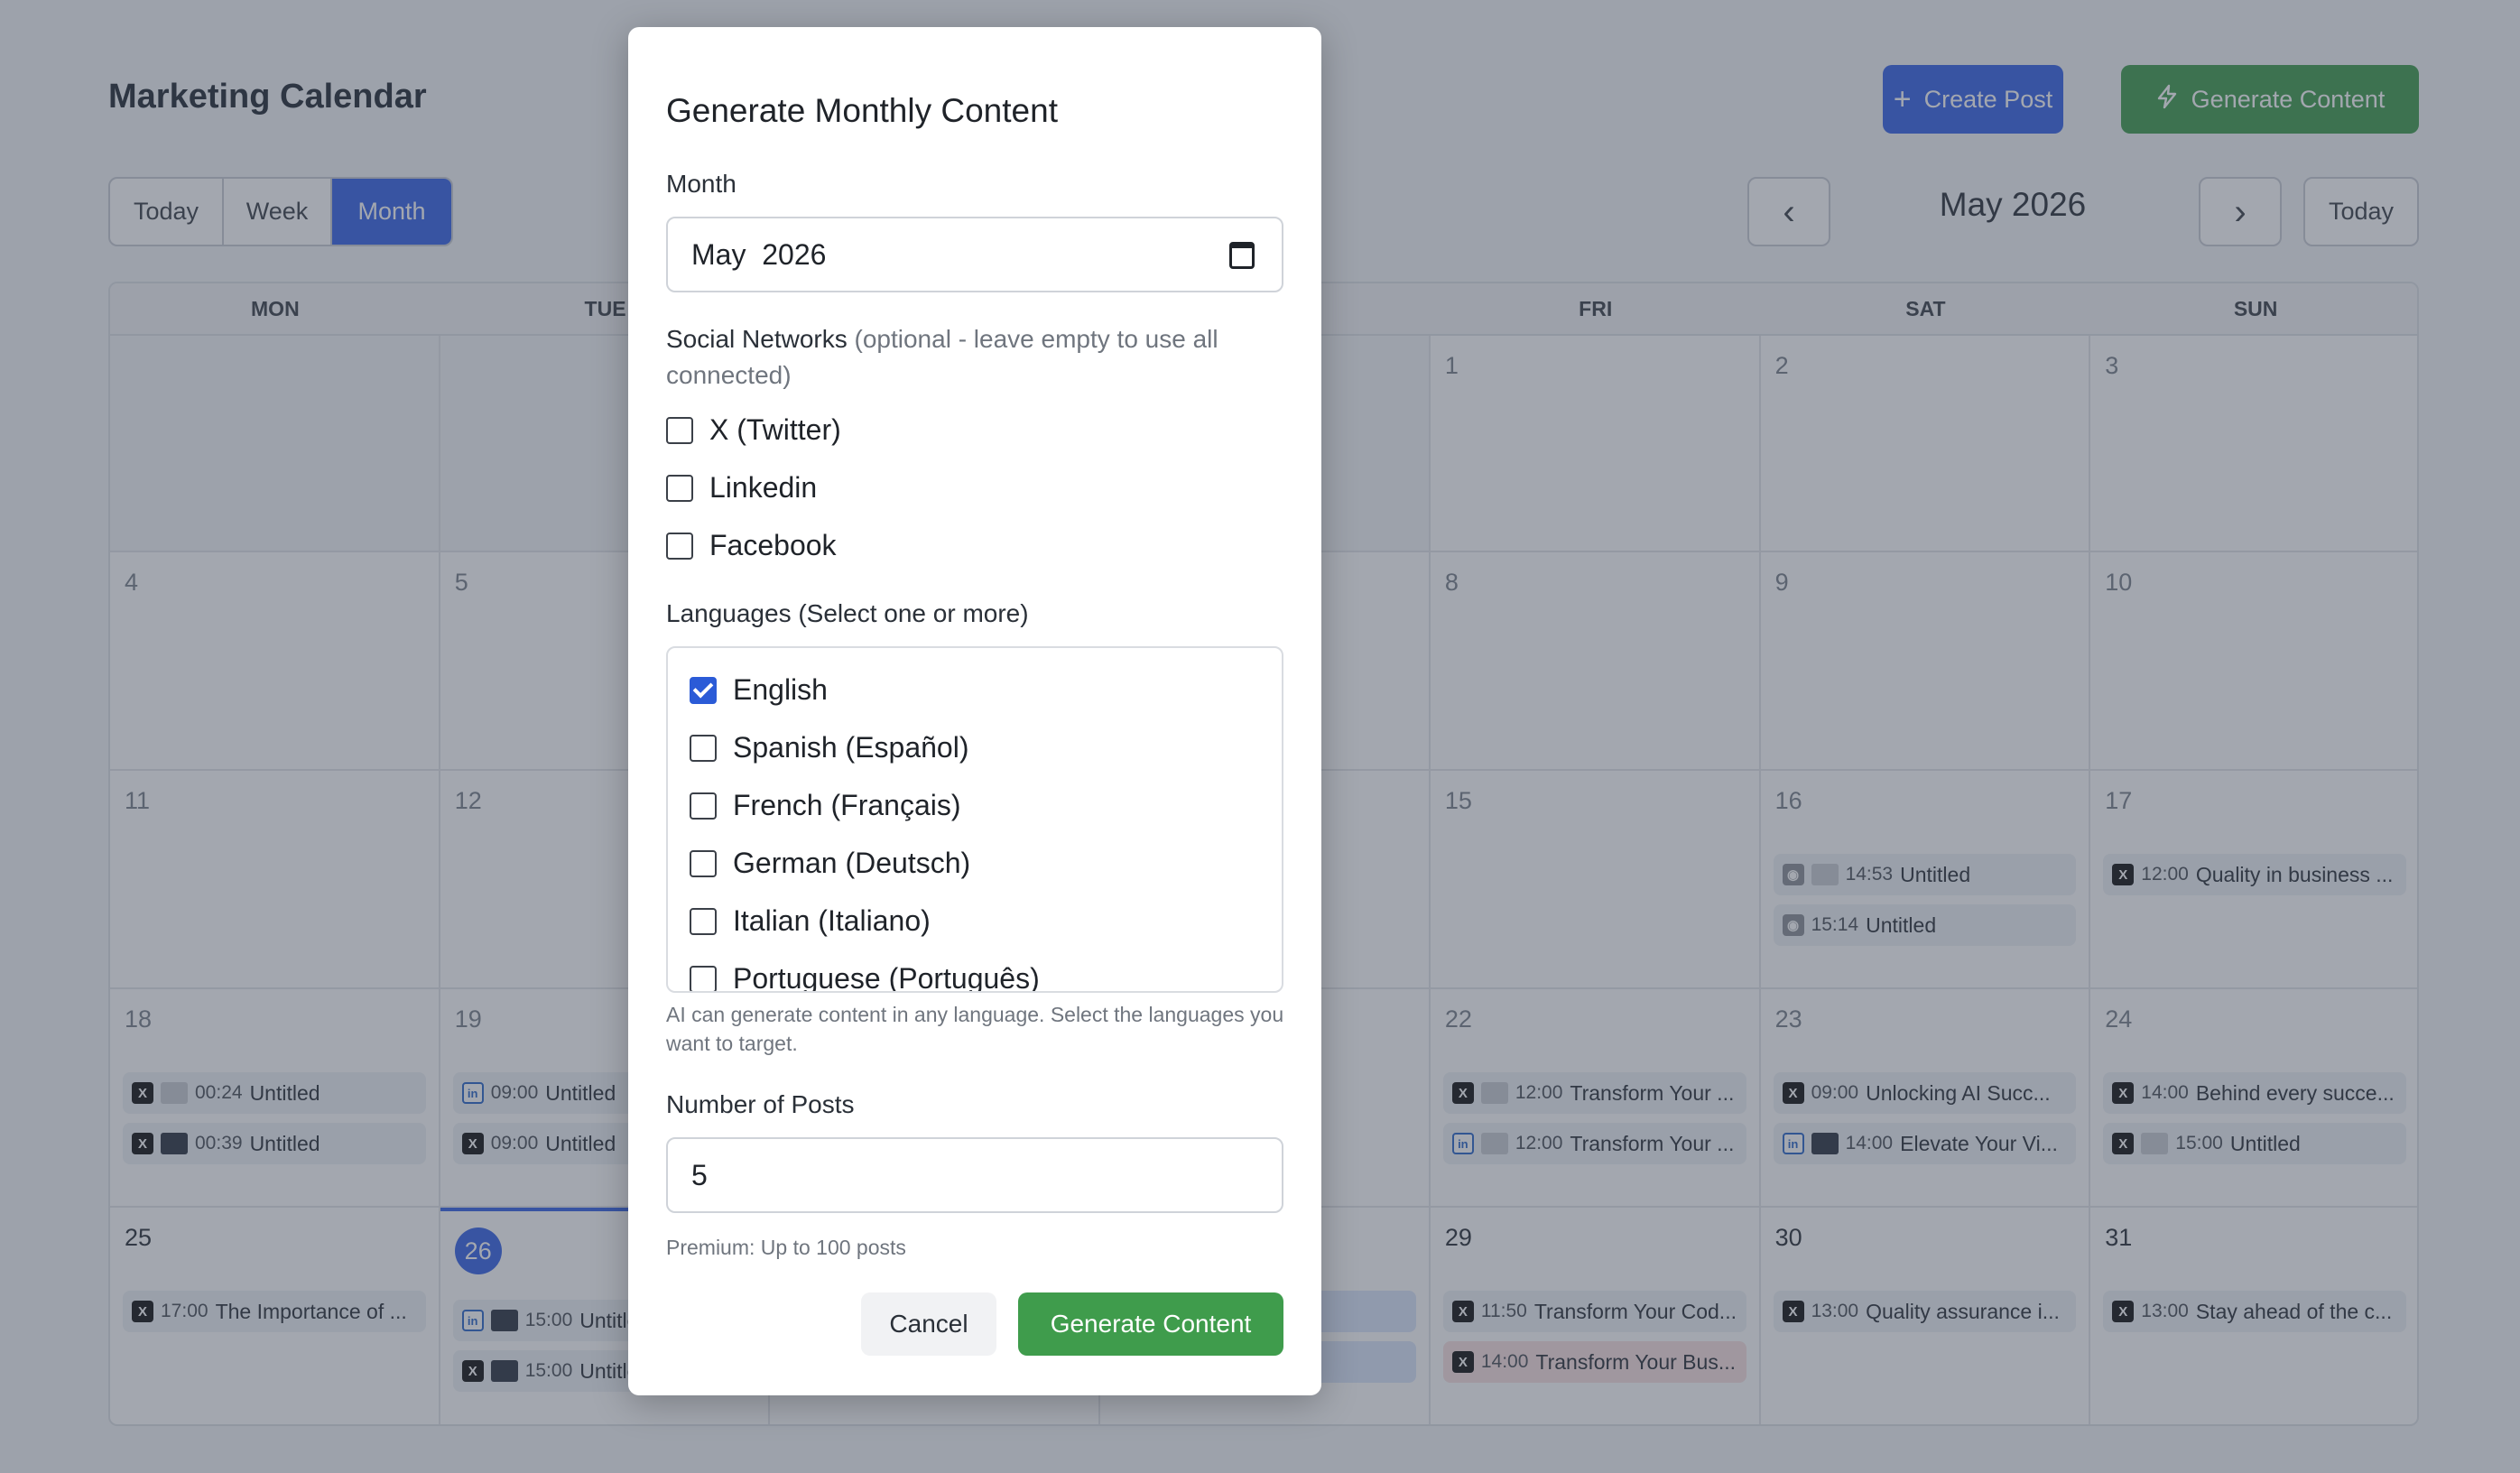  Describe the element at coordinates (974, 255) in the screenshot. I see `month-input: May 2026` at that location.